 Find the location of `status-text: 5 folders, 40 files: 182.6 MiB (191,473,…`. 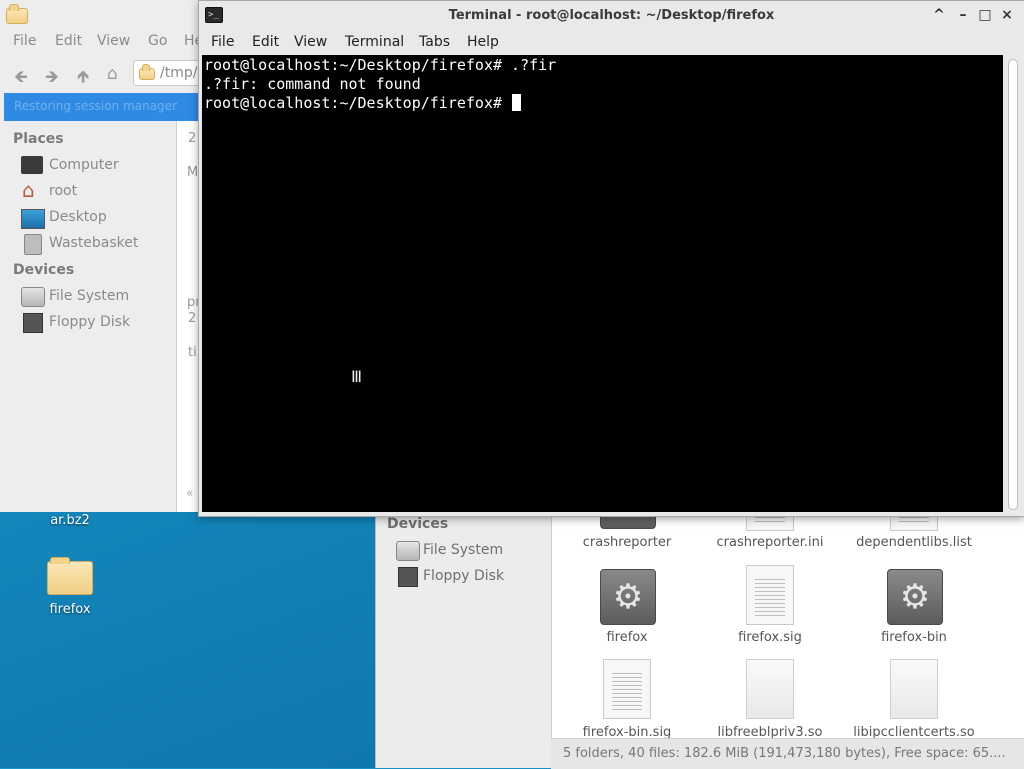

status-text: 5 folders, 40 files: 182.6 MiB (191,473,… is located at coordinates (784, 753).